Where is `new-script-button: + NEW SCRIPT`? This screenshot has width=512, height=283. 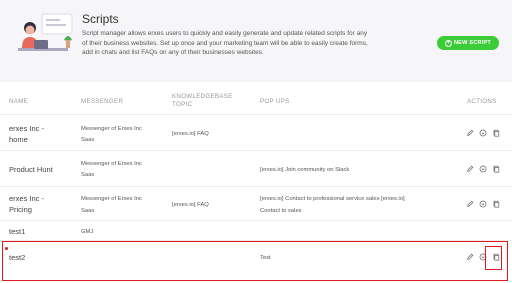 new-script-button: + NEW SCRIPT is located at coordinates (468, 43).